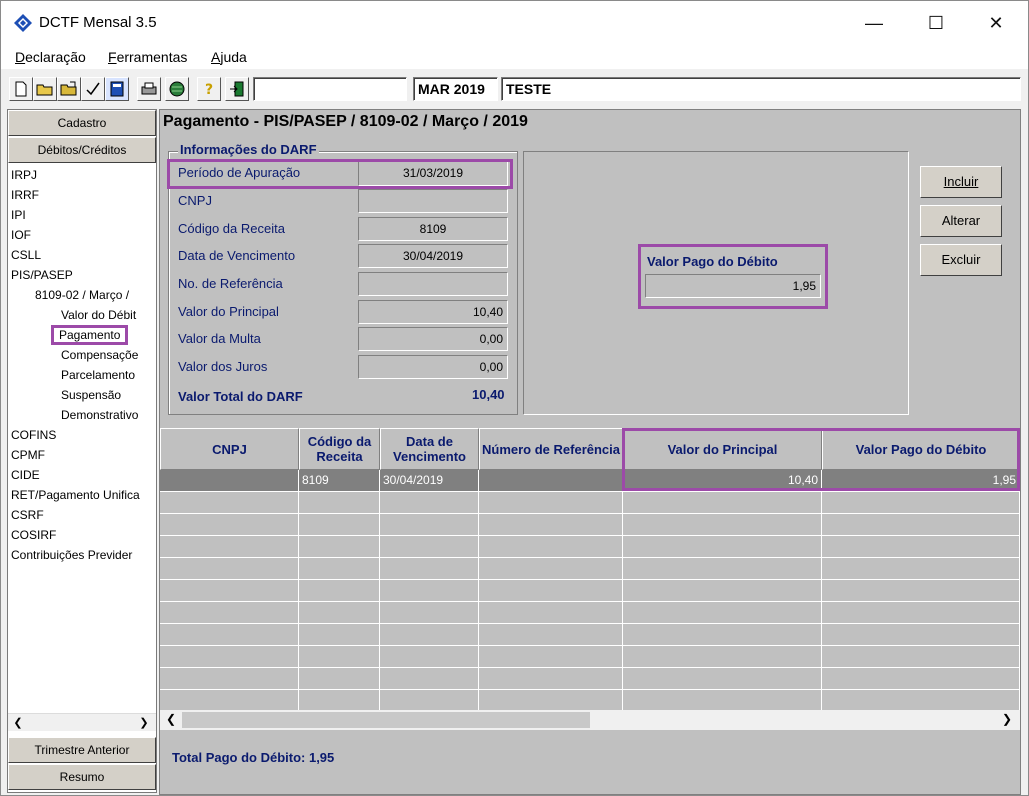 This screenshot has width=1029, height=796. Describe the element at coordinates (961, 260) in the screenshot. I see `excluir-button: Excluir` at that location.